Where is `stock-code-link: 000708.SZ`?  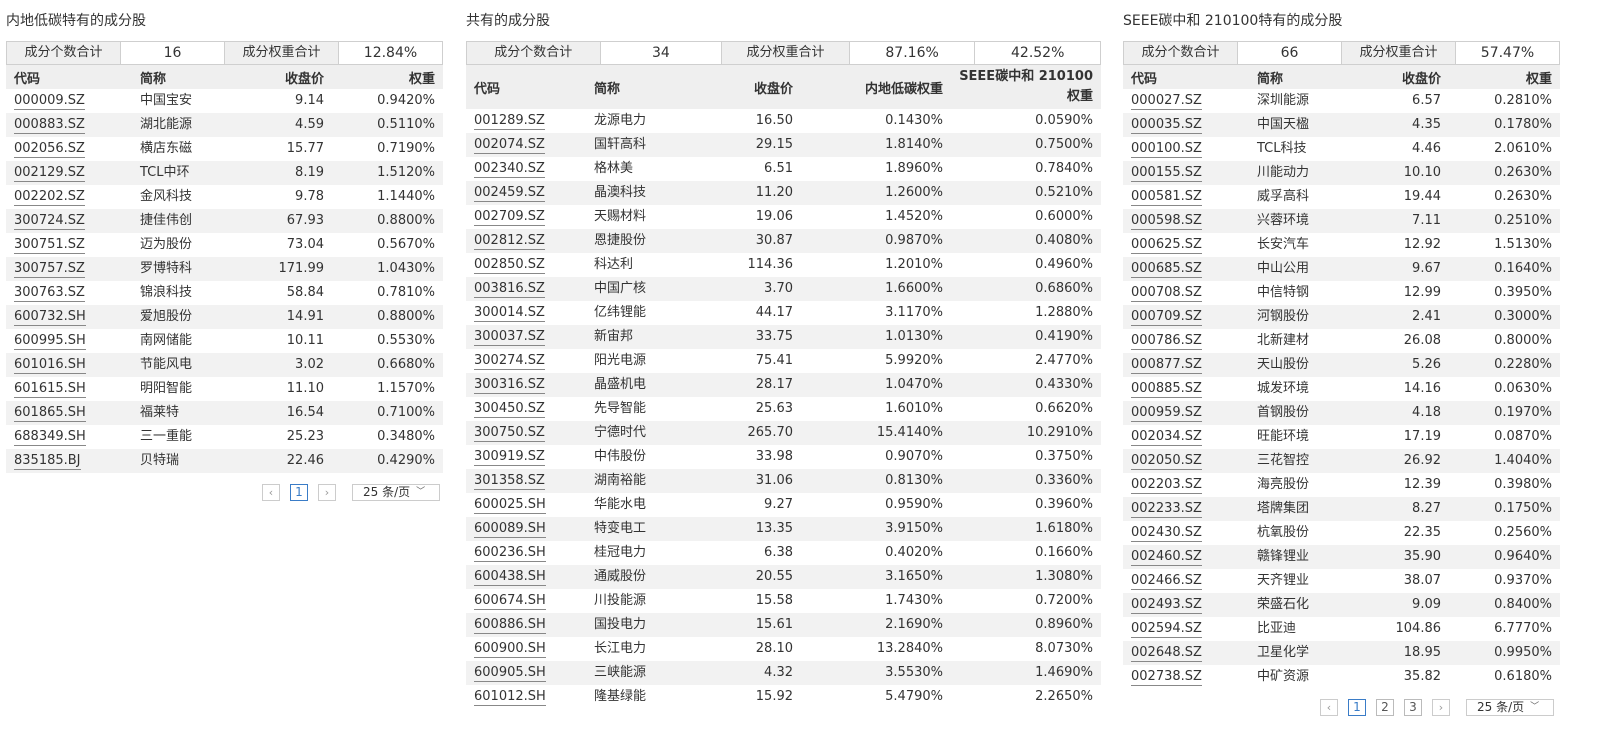 stock-code-link: 000708.SZ is located at coordinates (1166, 293).